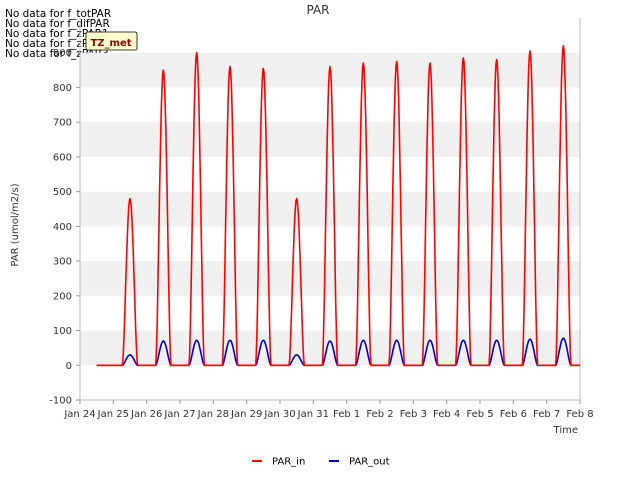 This screenshot has height=480, width=640. Describe the element at coordinates (62, 53) in the screenshot. I see `y-tick-label: 900` at that location.